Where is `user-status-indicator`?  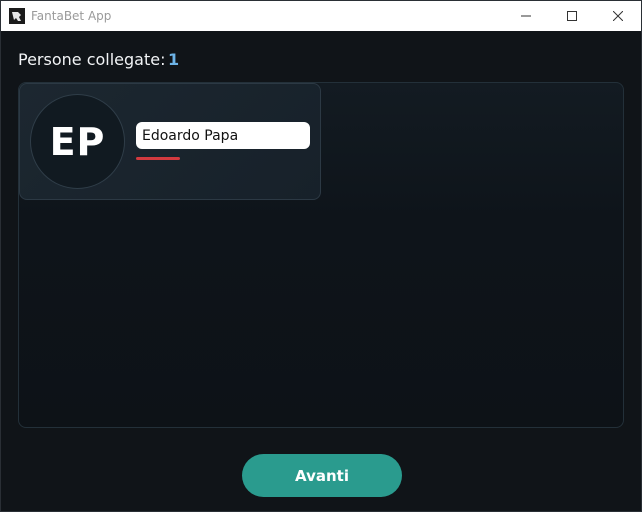 user-status-indicator is located at coordinates (158, 158).